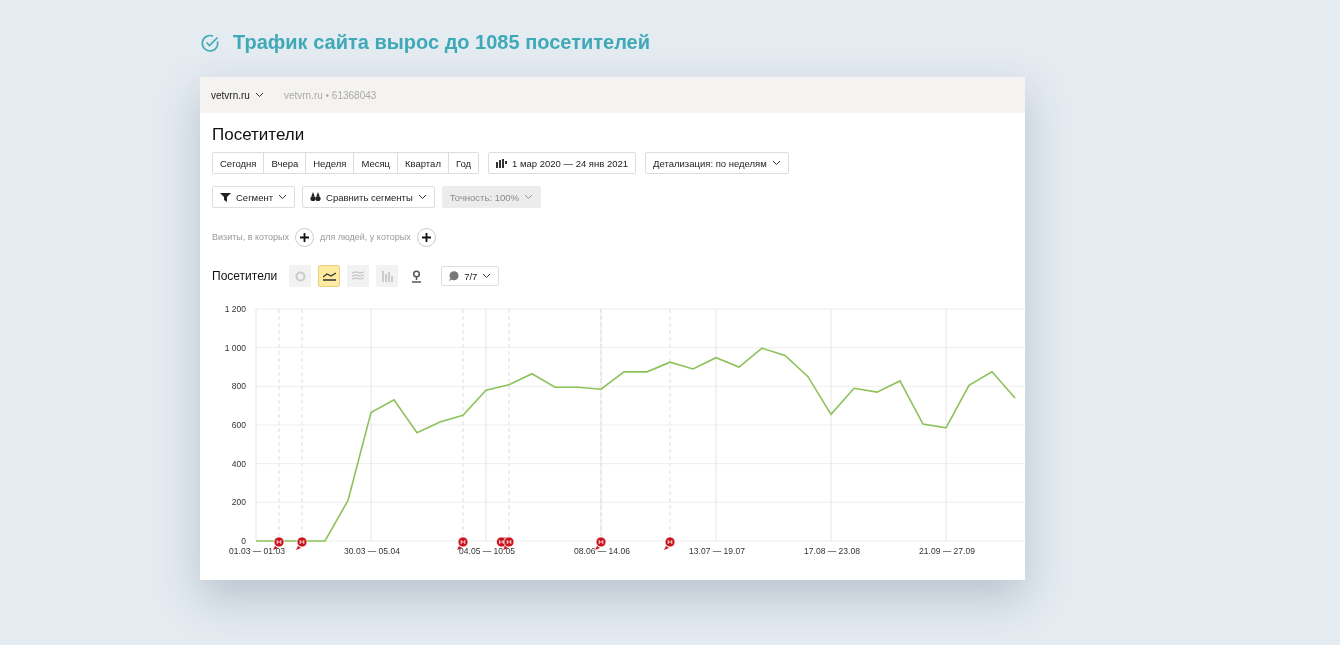 Image resolution: width=1340 pixels, height=645 pixels. Describe the element at coordinates (257, 551) in the screenshot. I see `x-tick-label: 01.03 — 01.03` at that location.